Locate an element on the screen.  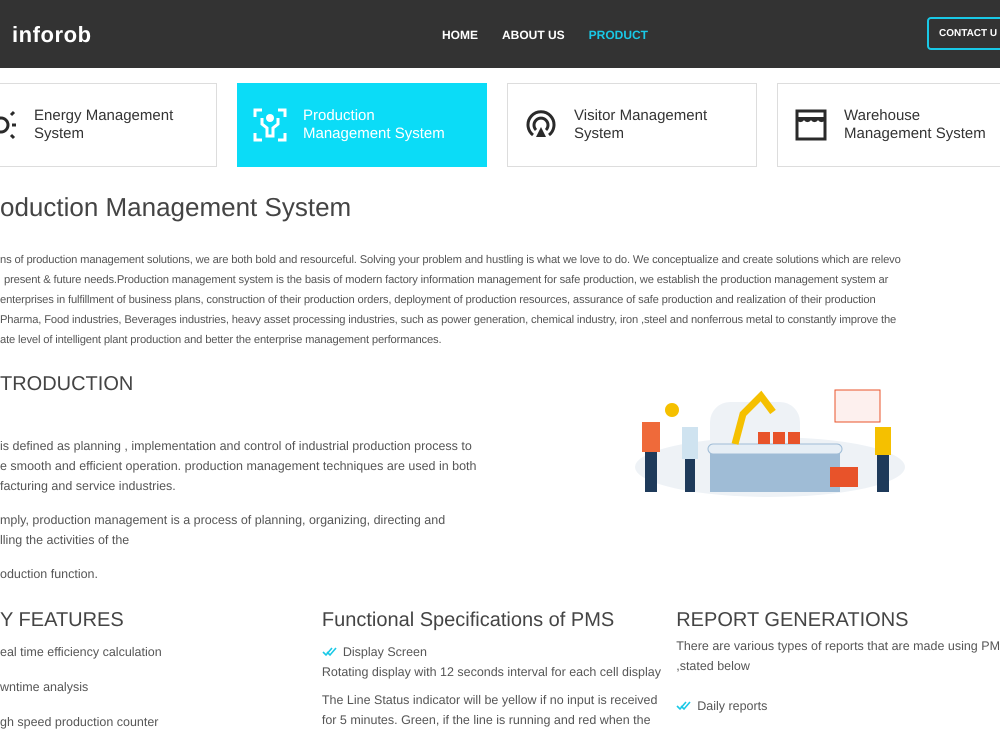
introduction-text: oduction function. is located at coordinates (49, 574).